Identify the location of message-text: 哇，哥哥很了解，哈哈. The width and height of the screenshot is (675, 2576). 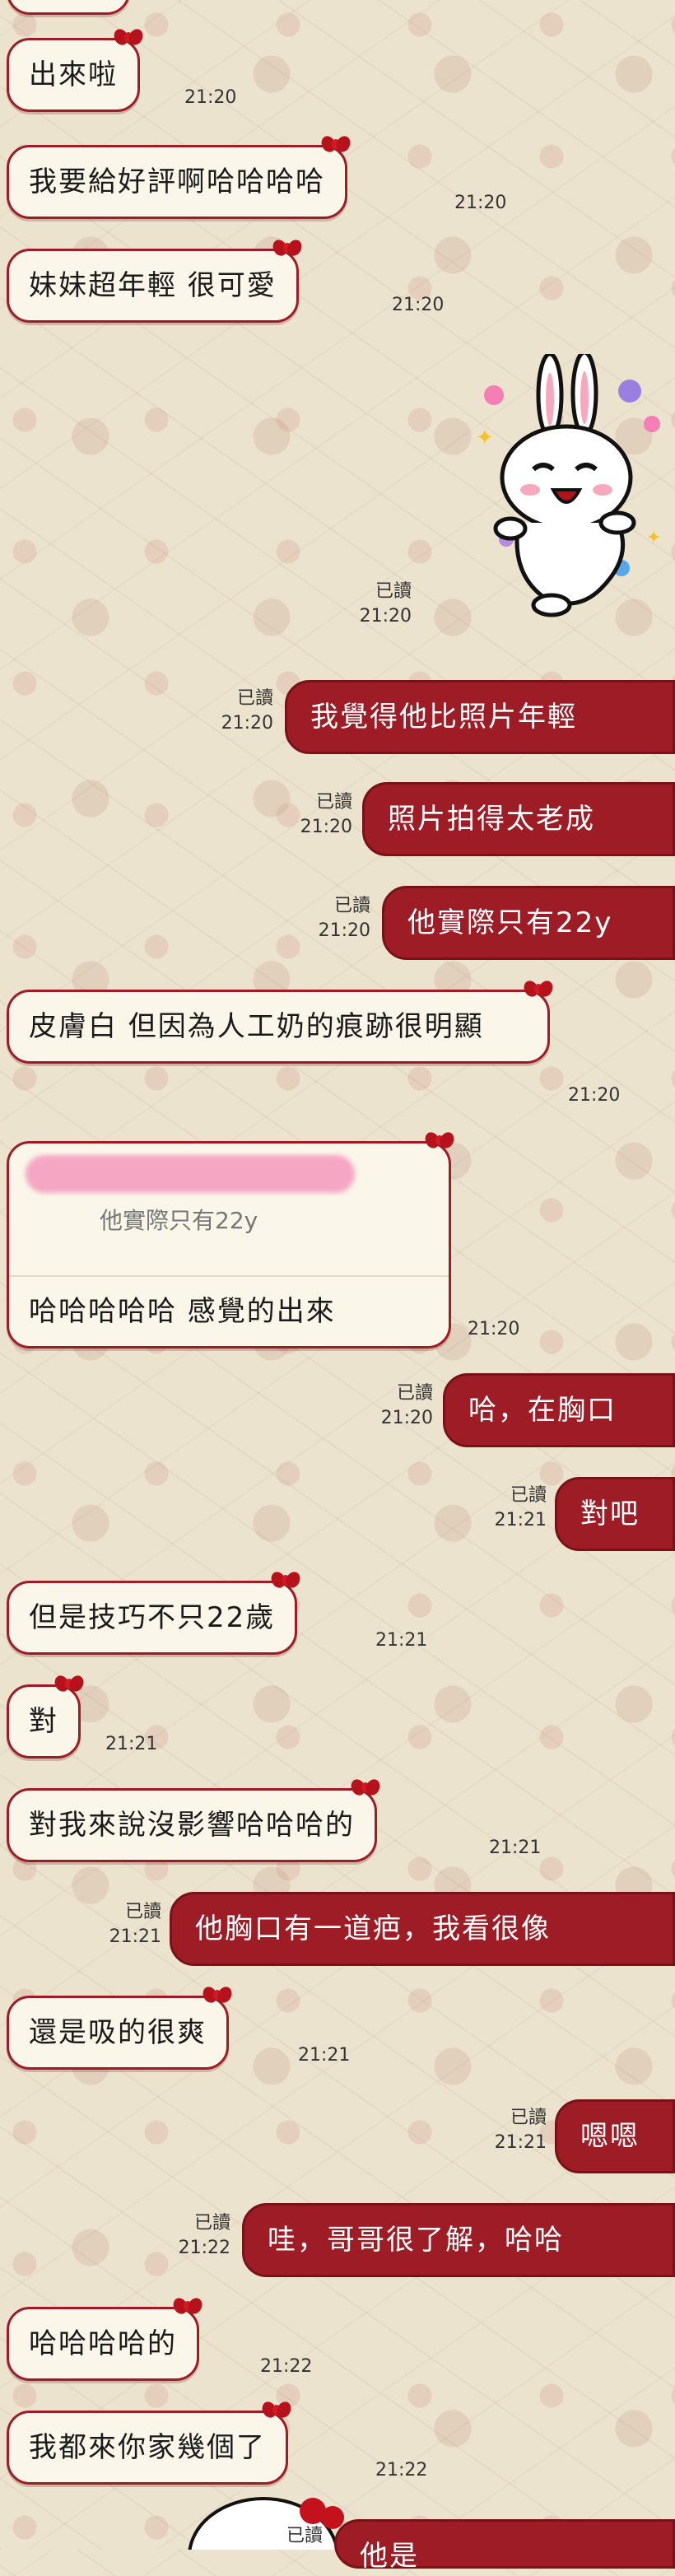
(416, 2240).